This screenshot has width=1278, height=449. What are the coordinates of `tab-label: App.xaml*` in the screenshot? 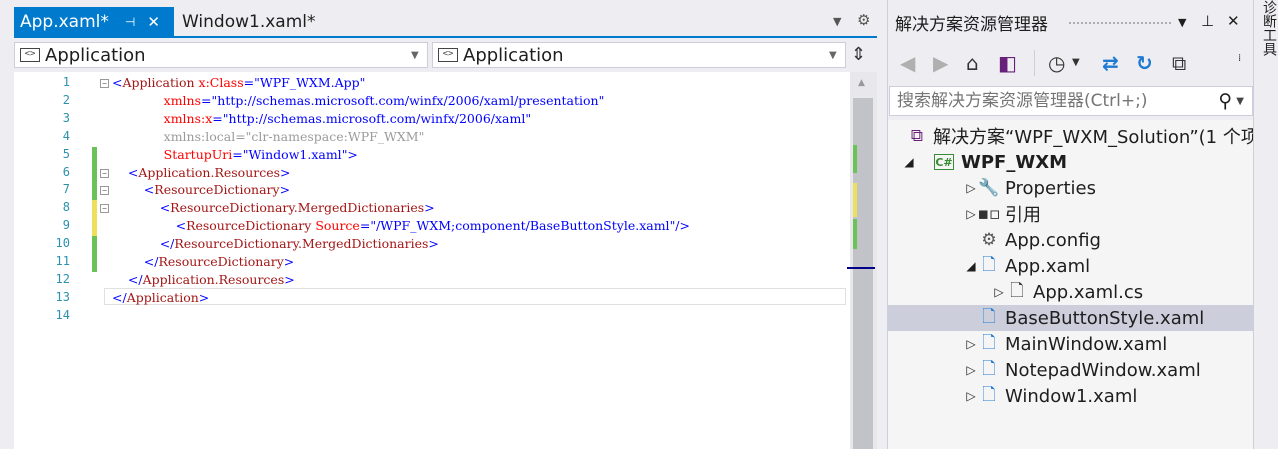 It's located at (64, 21).